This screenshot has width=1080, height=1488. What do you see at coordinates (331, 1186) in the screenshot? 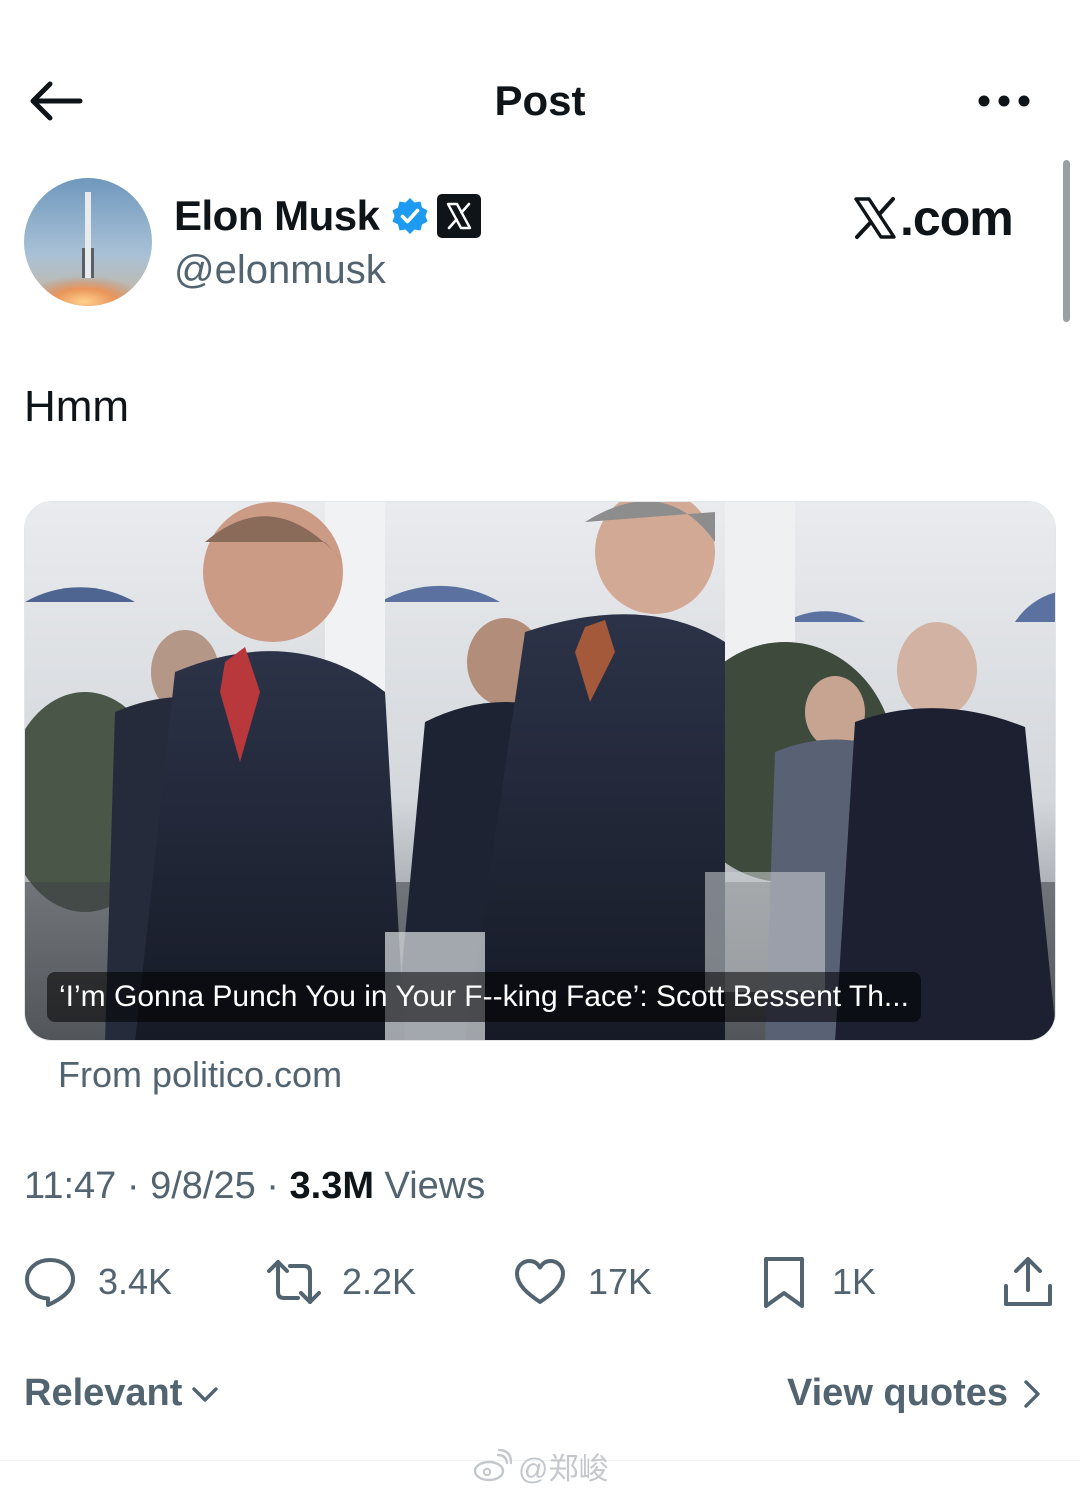
I see `views-count: 3.3M` at bounding box center [331, 1186].